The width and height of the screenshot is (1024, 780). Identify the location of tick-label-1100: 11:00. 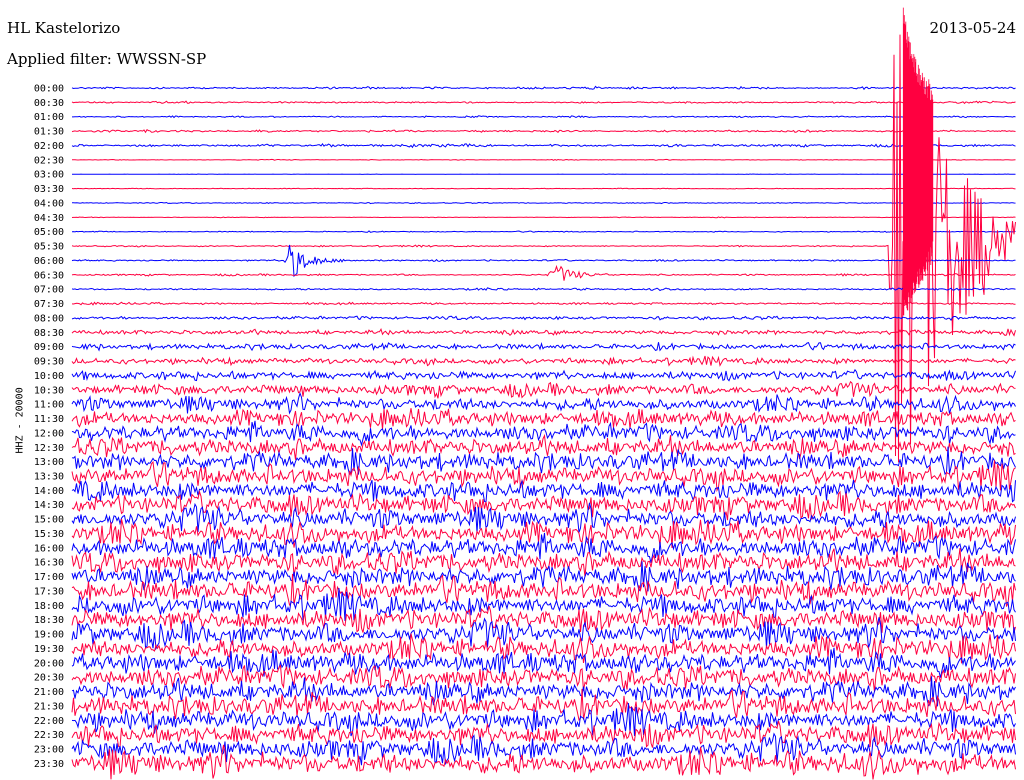
(49, 405).